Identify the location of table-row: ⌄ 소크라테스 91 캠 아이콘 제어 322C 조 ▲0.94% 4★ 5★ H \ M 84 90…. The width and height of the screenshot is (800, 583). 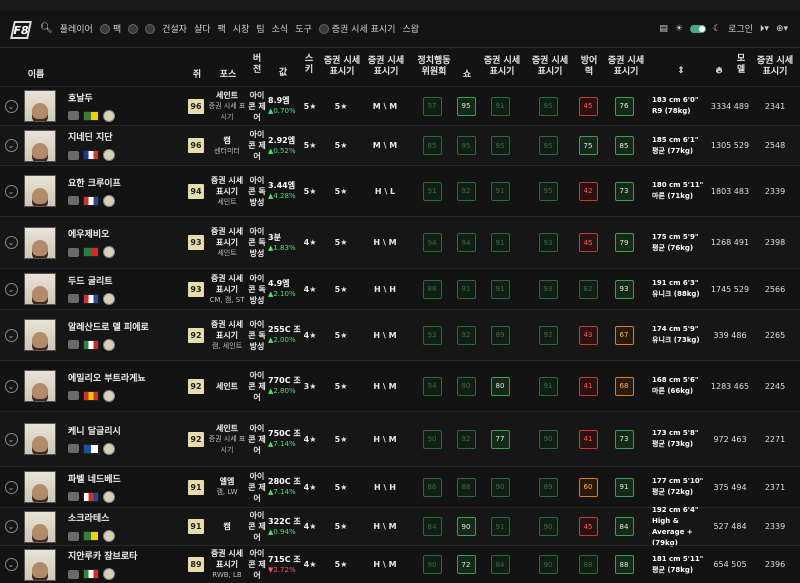
(400, 526).